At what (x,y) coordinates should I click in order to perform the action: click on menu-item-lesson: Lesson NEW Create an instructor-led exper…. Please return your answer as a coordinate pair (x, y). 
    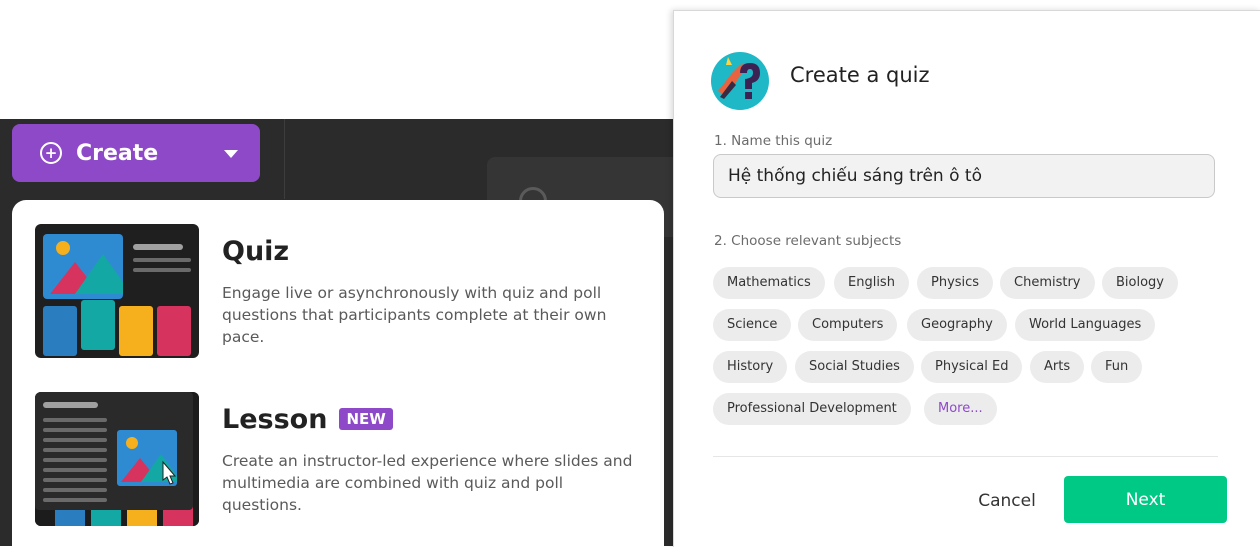
    Looking at the image, I should click on (338, 465).